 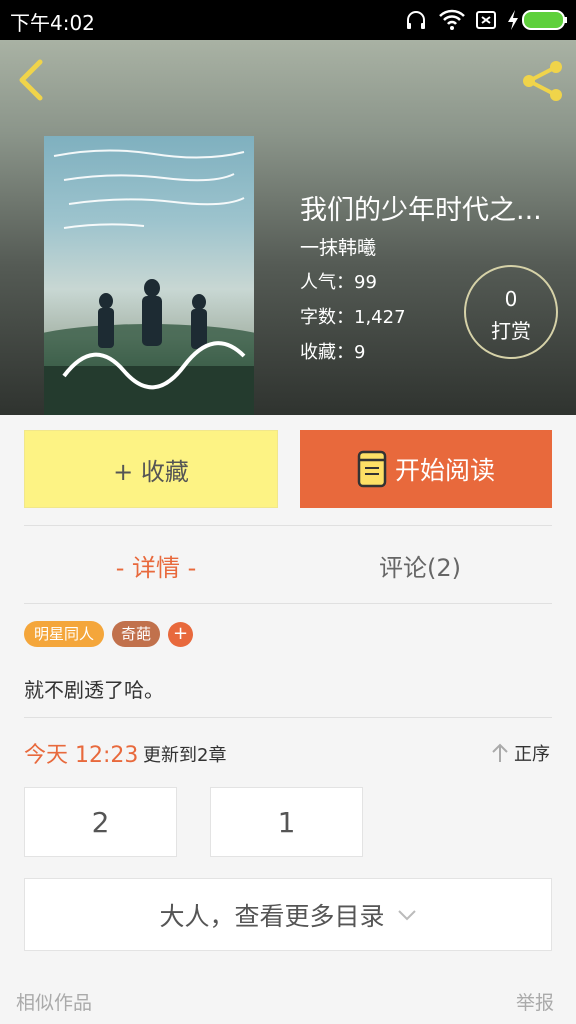 What do you see at coordinates (513, 20) in the screenshot?
I see `charging-icon` at bounding box center [513, 20].